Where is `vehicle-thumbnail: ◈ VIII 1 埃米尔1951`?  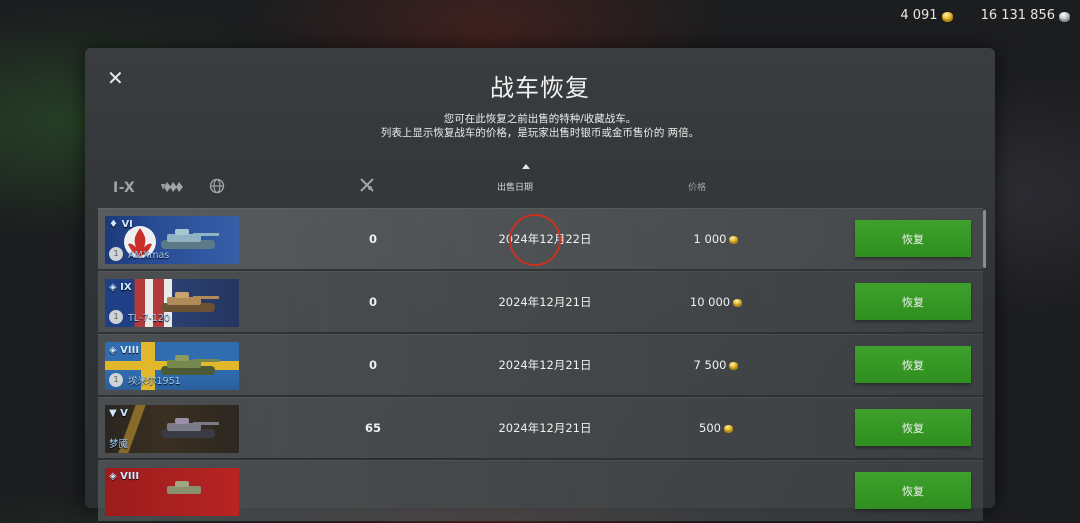
vehicle-thumbnail: ◈ VIII 1 埃米尔1951 is located at coordinates (172, 366).